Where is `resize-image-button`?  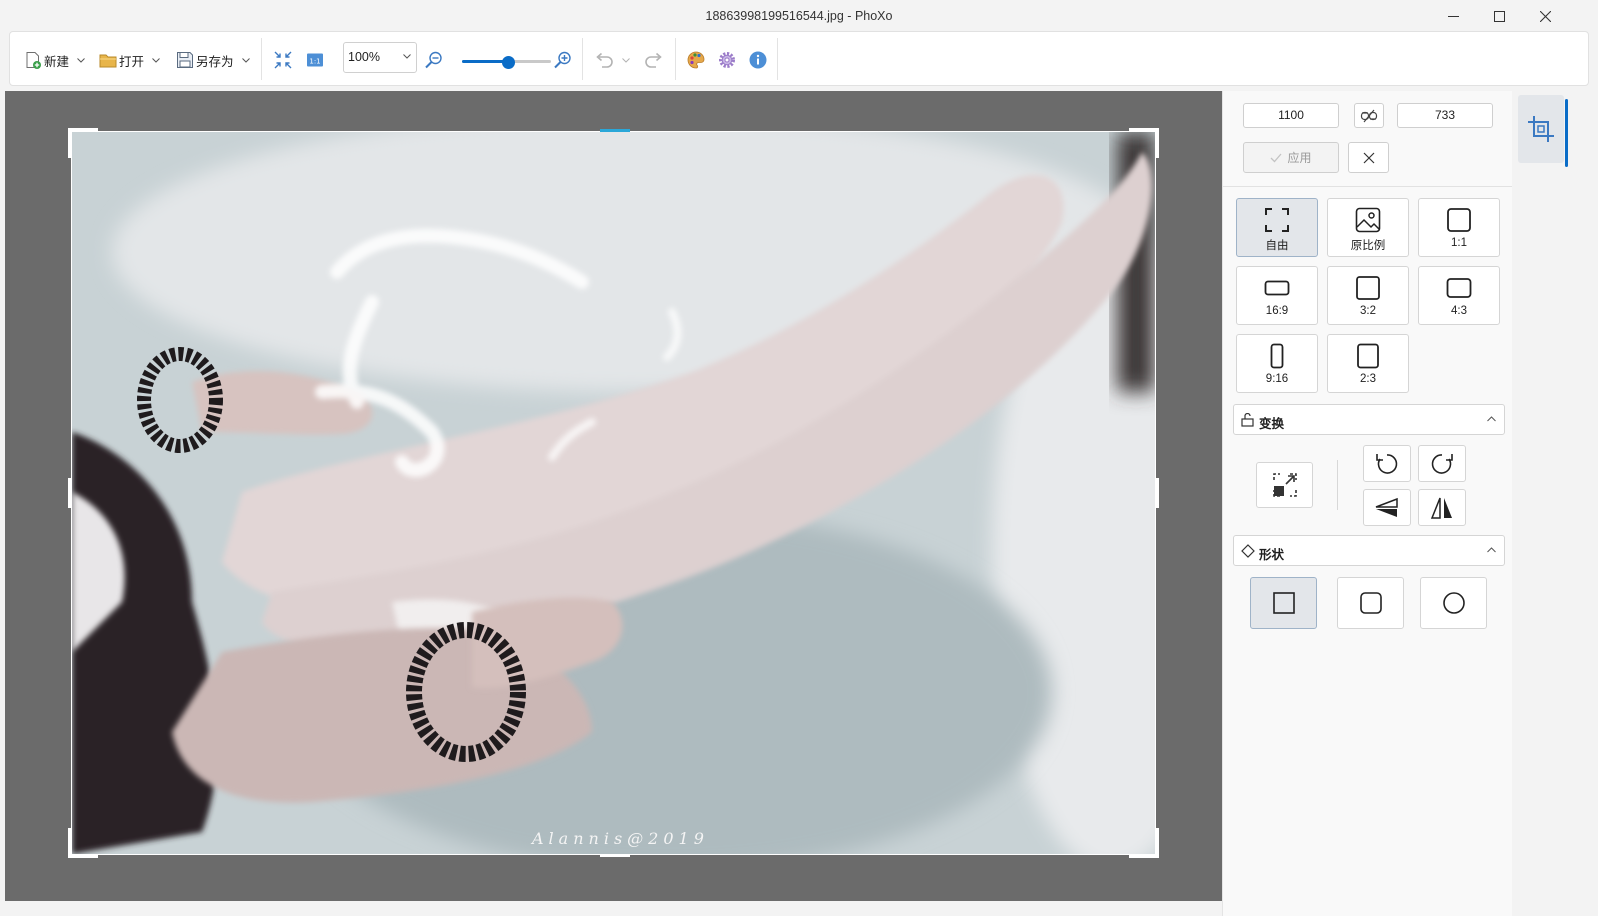 resize-image-button is located at coordinates (1284, 485).